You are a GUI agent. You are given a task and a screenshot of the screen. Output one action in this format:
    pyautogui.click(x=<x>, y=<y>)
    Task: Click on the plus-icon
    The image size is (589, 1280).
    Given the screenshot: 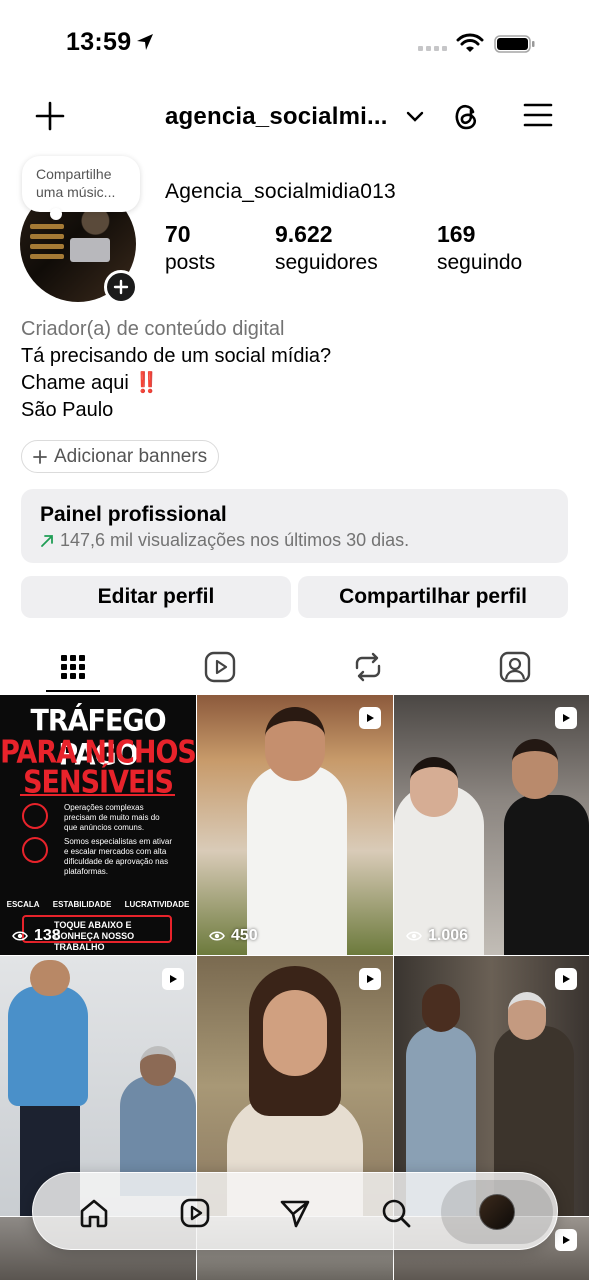 What is the action you would take?
    pyautogui.click(x=40, y=456)
    